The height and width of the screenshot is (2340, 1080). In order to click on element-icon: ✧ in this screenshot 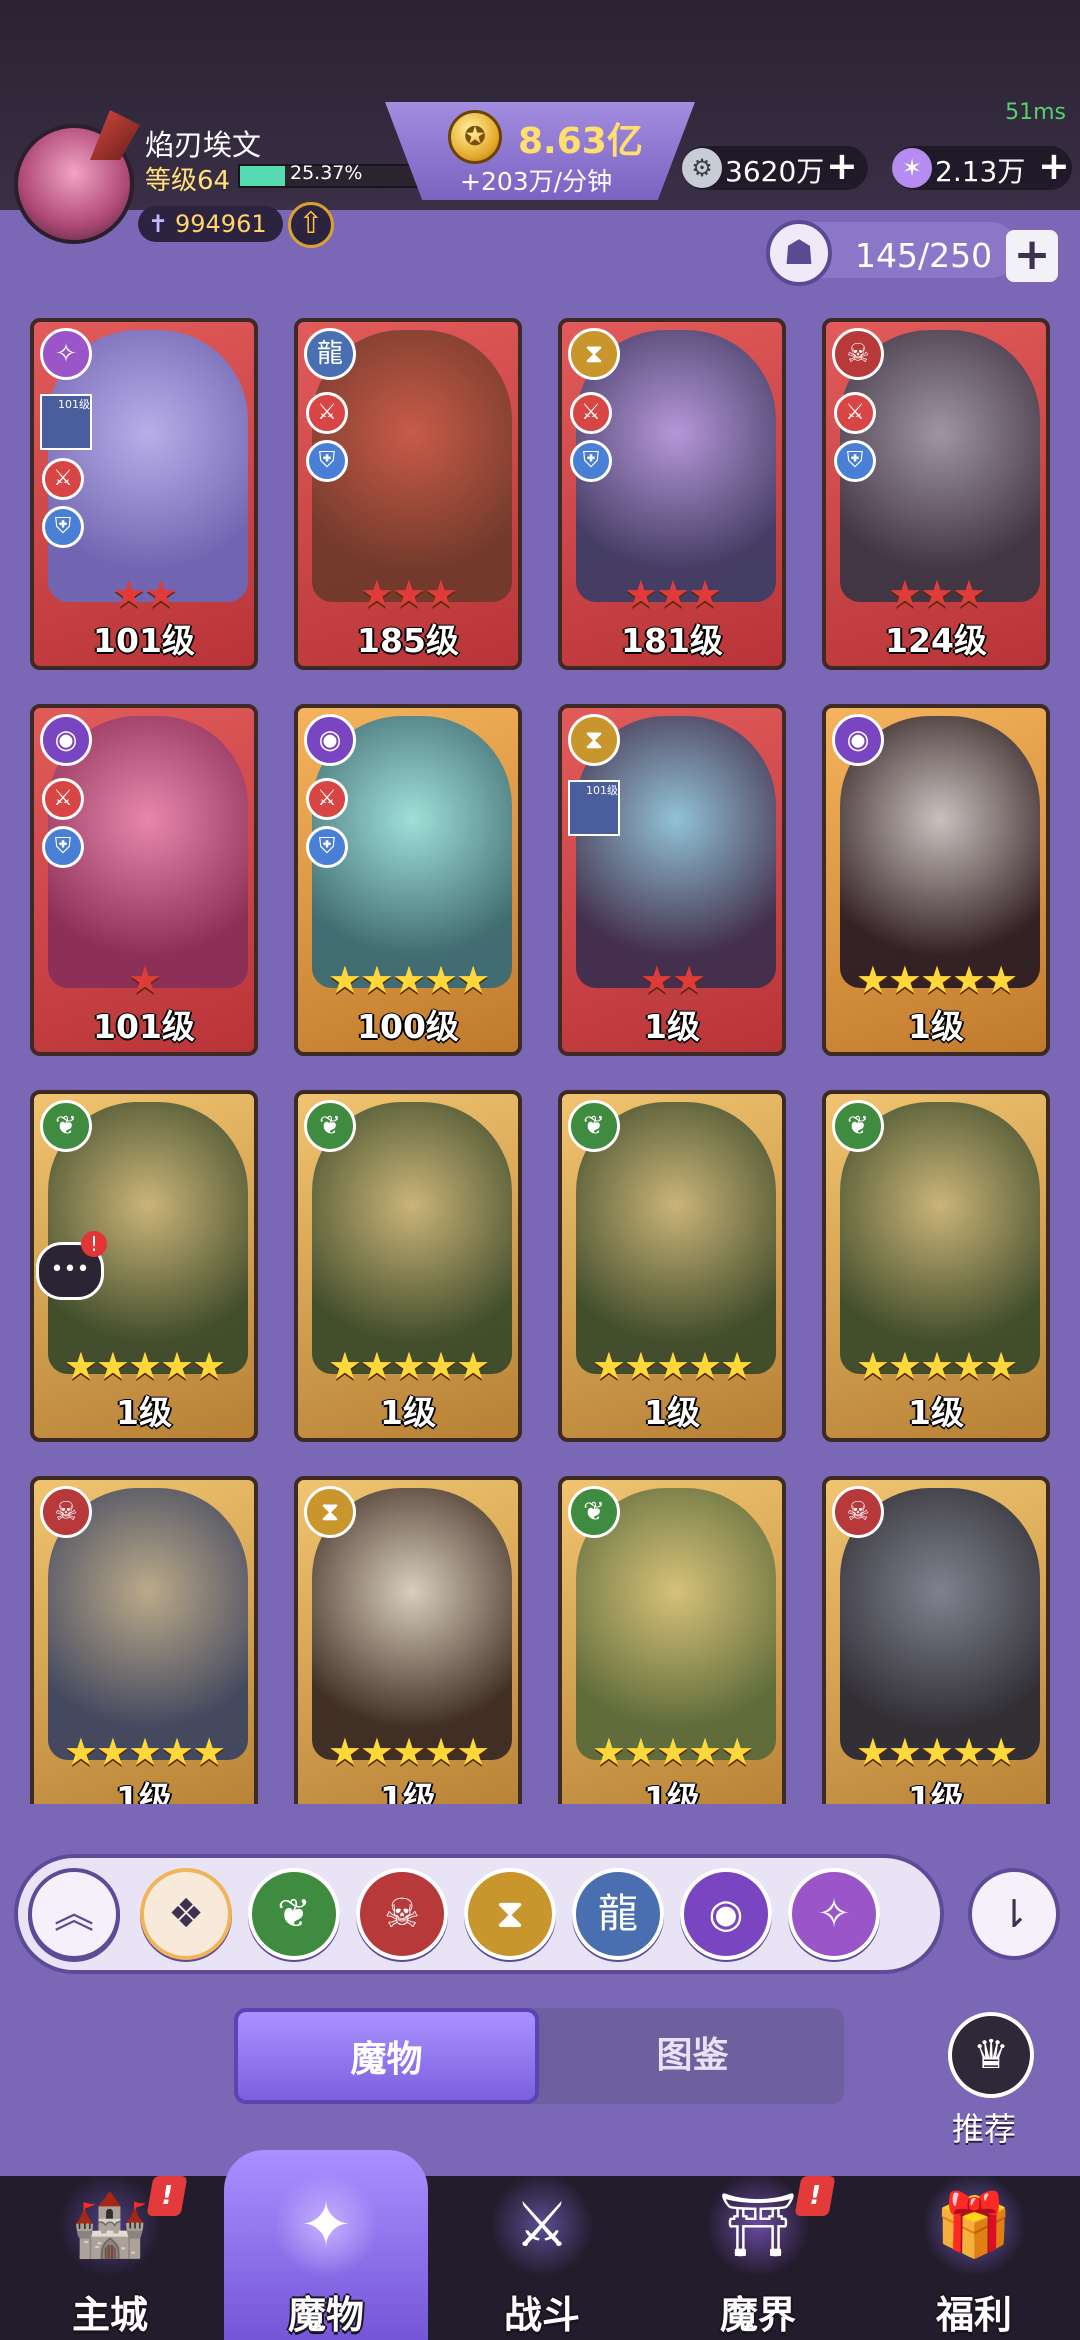, I will do `click(66, 354)`.